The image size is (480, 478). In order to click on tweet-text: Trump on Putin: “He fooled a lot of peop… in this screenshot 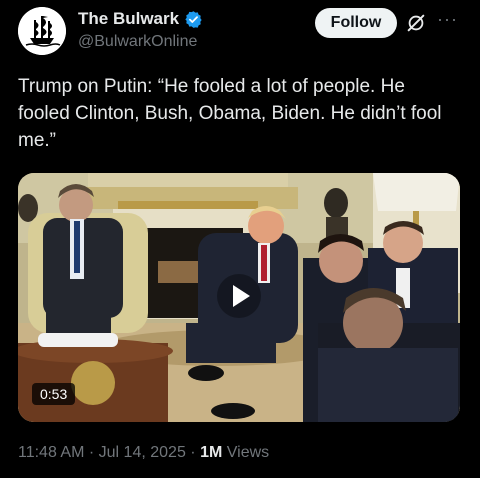, I will do `click(230, 113)`.